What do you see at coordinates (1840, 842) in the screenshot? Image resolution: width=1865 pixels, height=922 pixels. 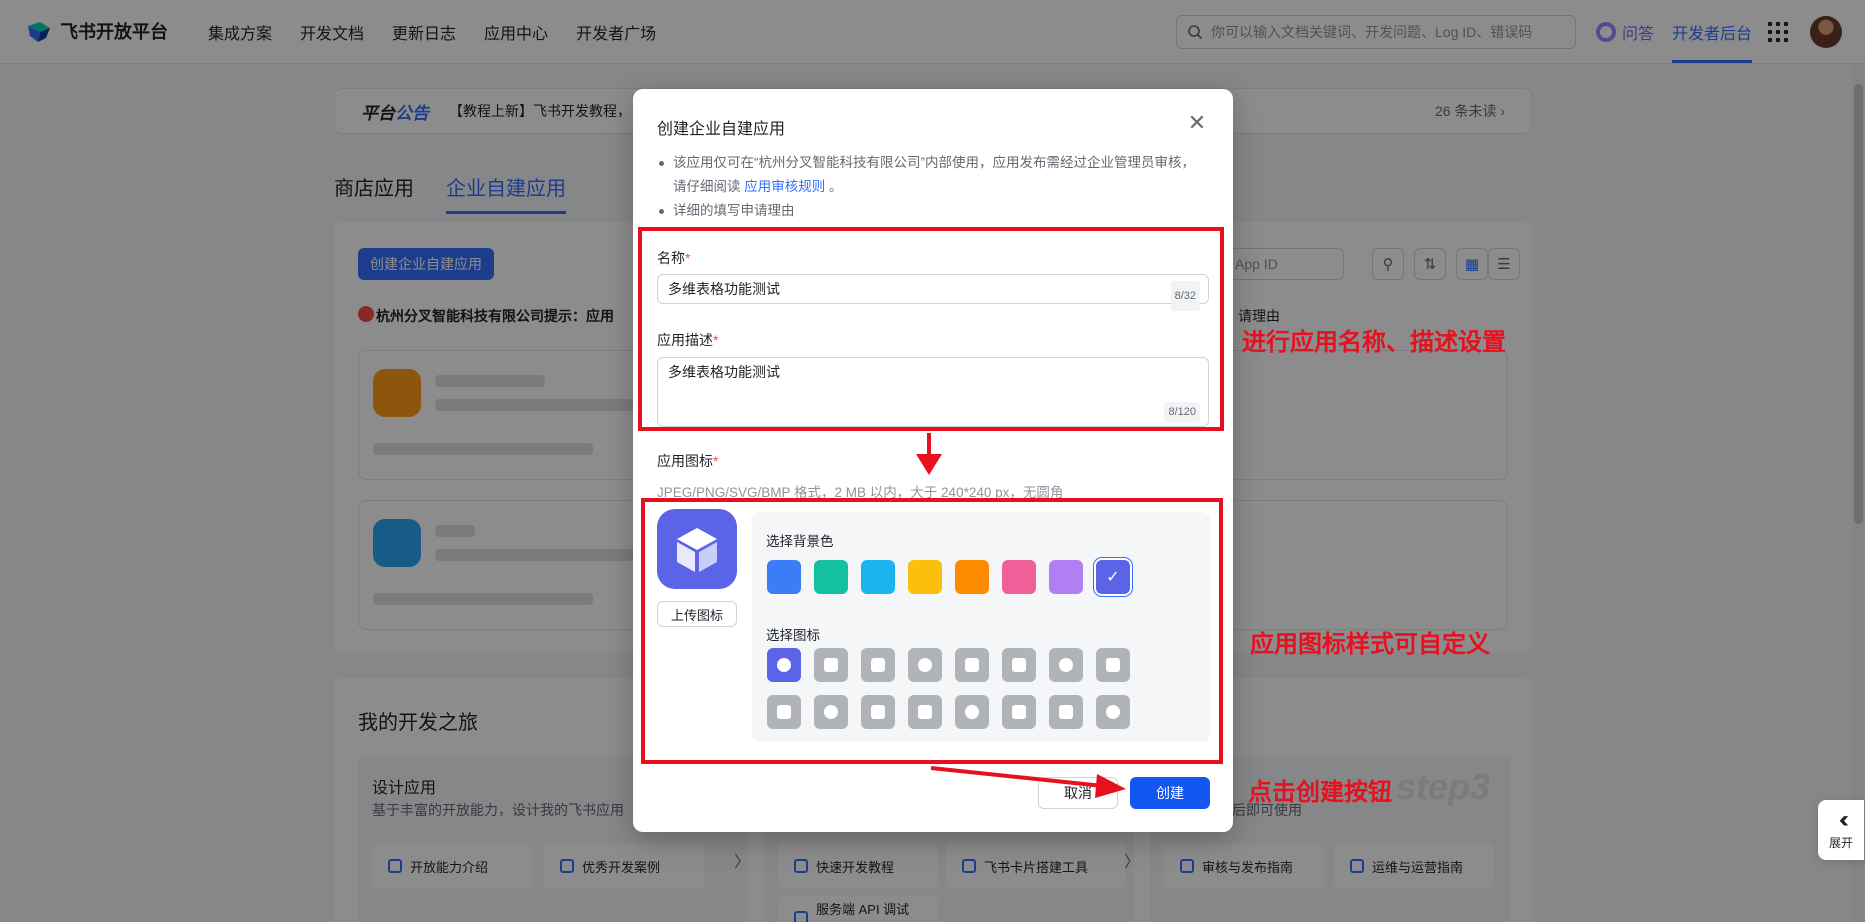 I see `expand-label: 展开` at bounding box center [1840, 842].